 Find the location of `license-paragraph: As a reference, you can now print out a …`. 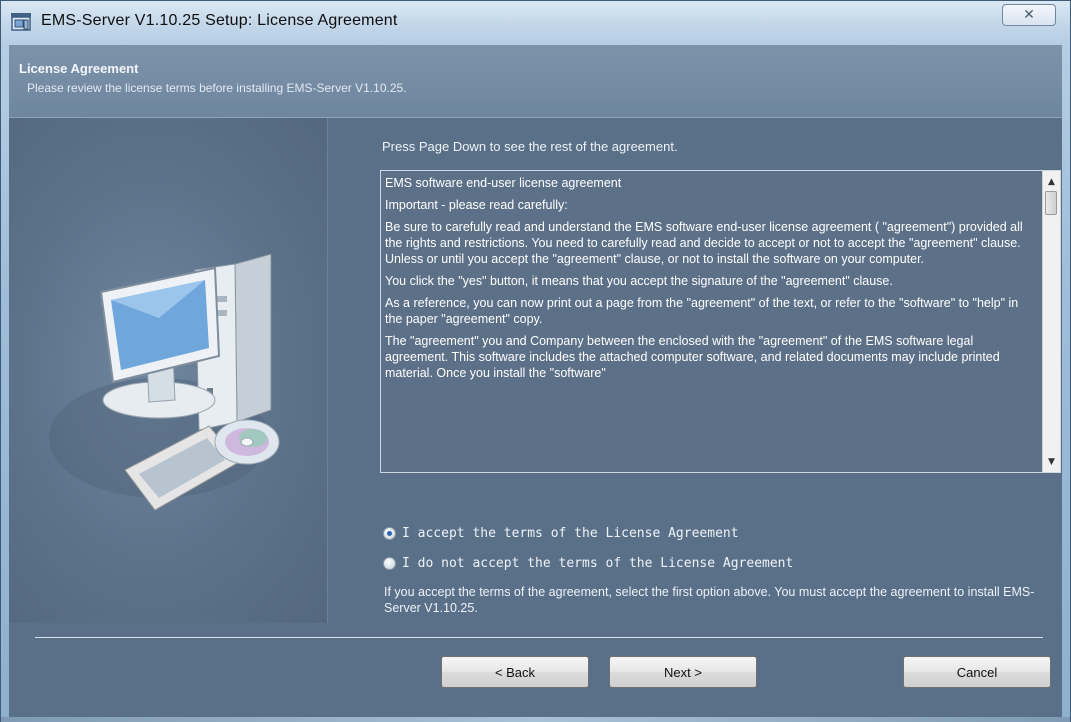

license-paragraph: As a reference, you can now print out a … is located at coordinates (702, 311).